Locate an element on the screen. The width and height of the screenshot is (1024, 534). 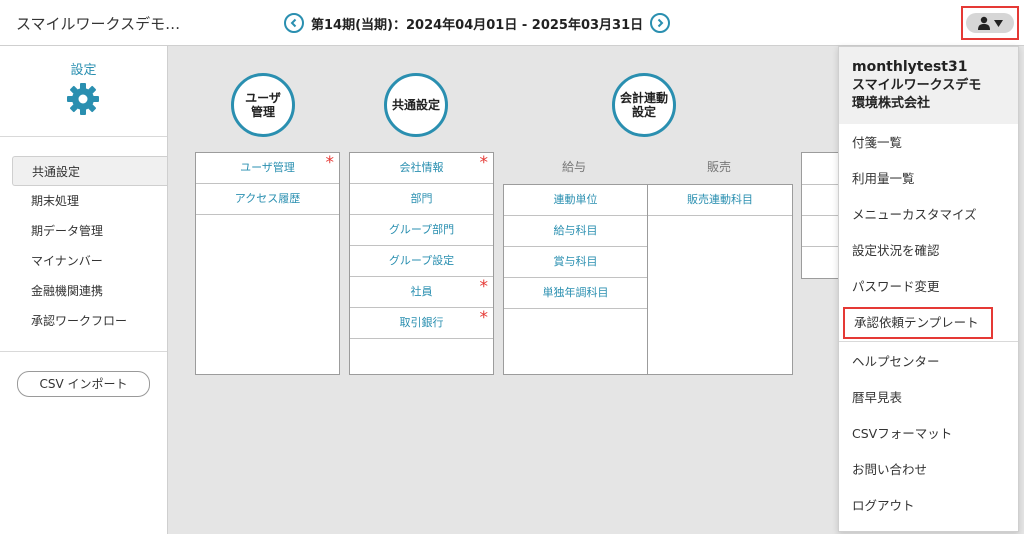
common-settings-panel: 会社情報 * 部門 グループ部門 グループ設定 社員 * 取引銀行 * is located at coordinates (421, 263).